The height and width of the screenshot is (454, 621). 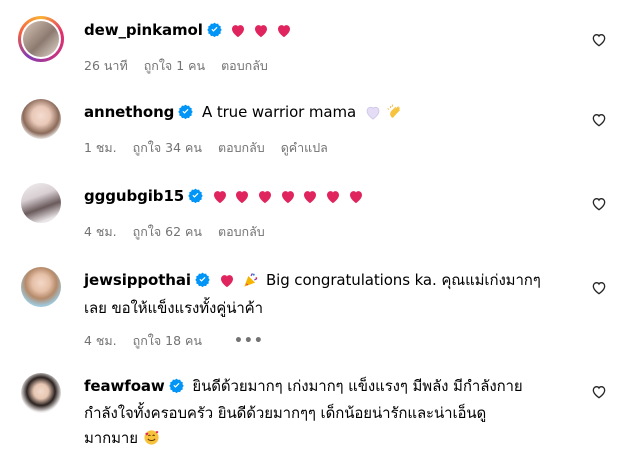 I want to click on translate-button: ดูคำแปล, so click(x=304, y=148).